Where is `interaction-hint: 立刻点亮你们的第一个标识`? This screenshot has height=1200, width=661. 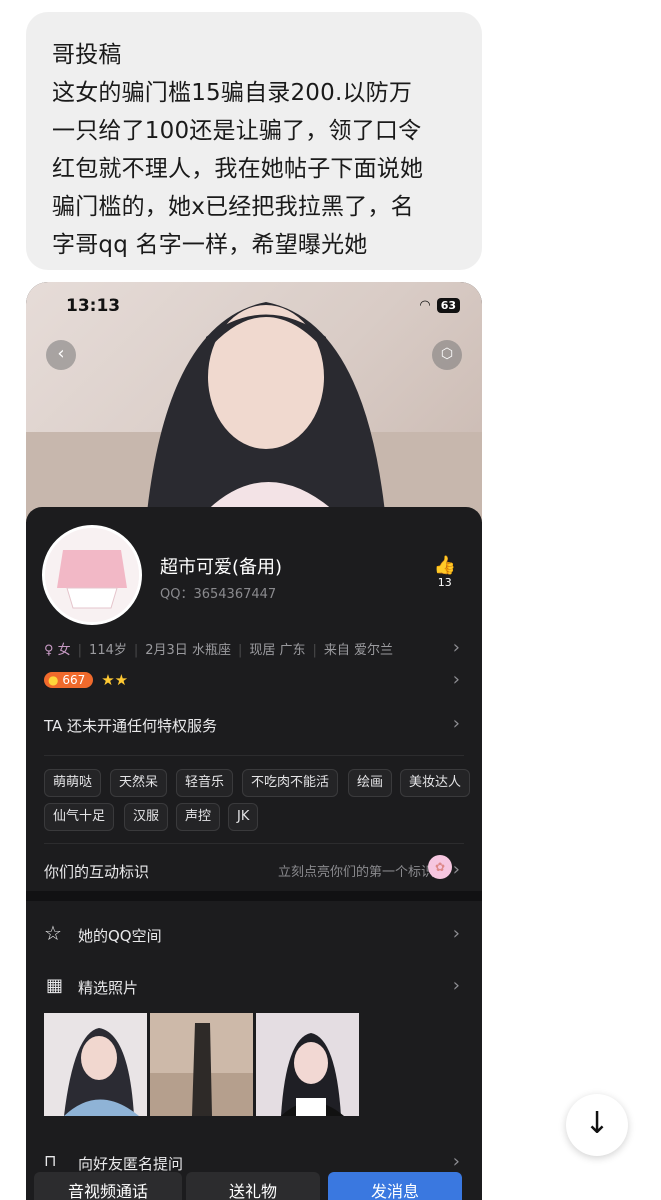 interaction-hint: 立刻点亮你们的第一个标识 is located at coordinates (356, 870).